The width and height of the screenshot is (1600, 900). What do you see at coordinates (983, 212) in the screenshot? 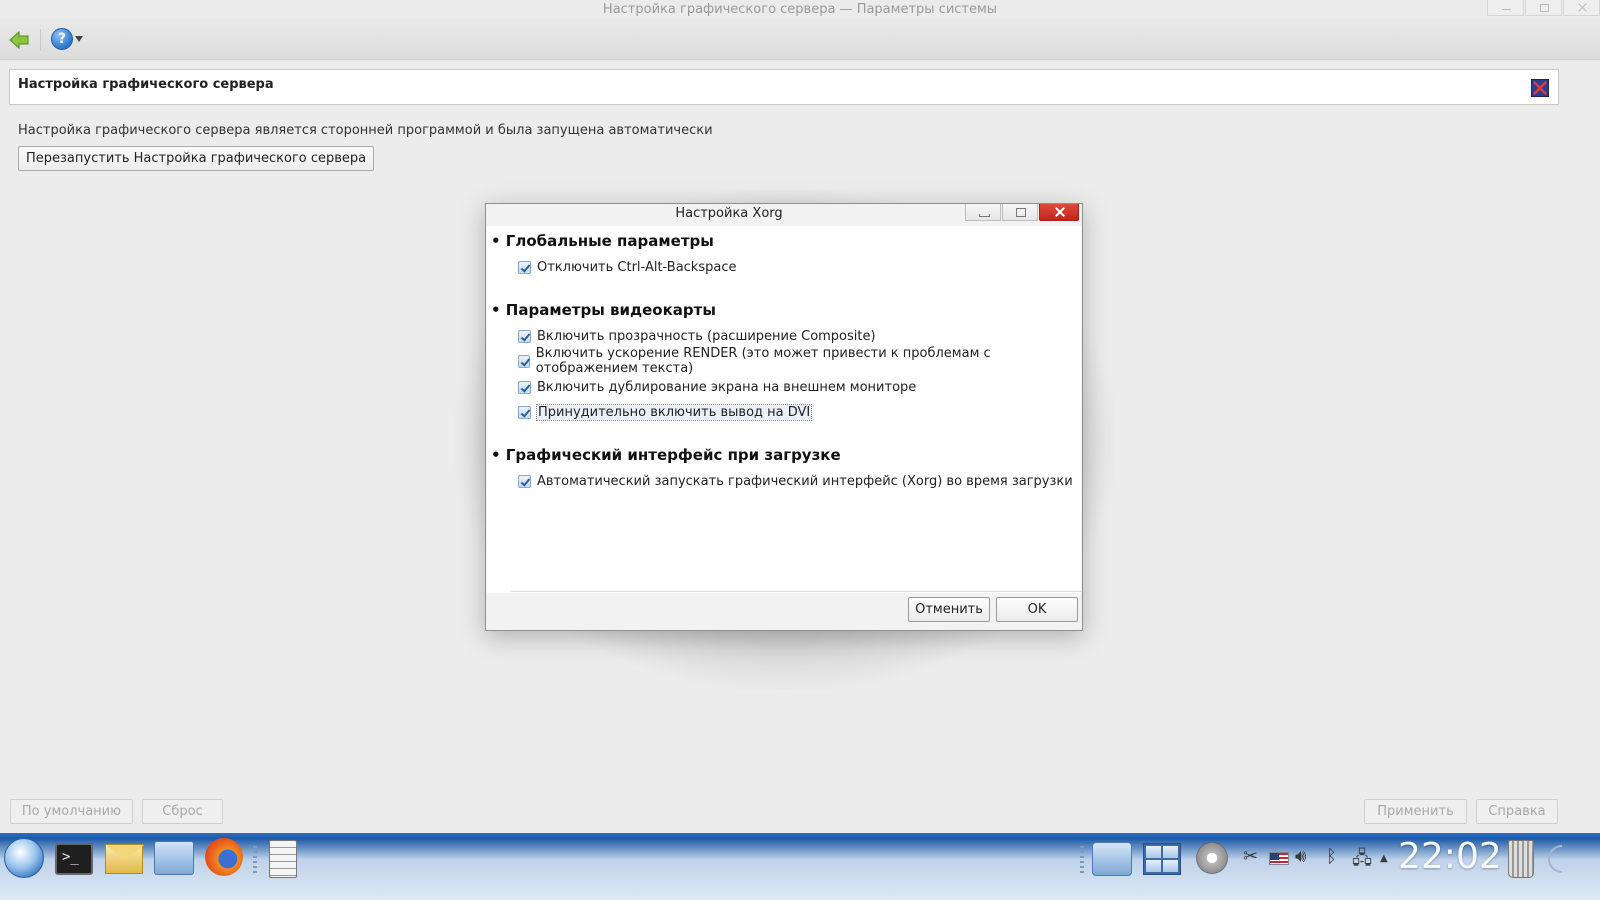
I see `dialog-minimize-button` at bounding box center [983, 212].